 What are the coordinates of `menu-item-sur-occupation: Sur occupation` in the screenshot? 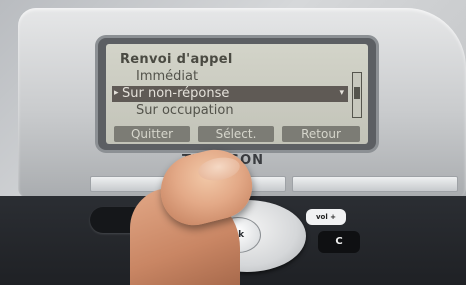 It's located at (185, 110).